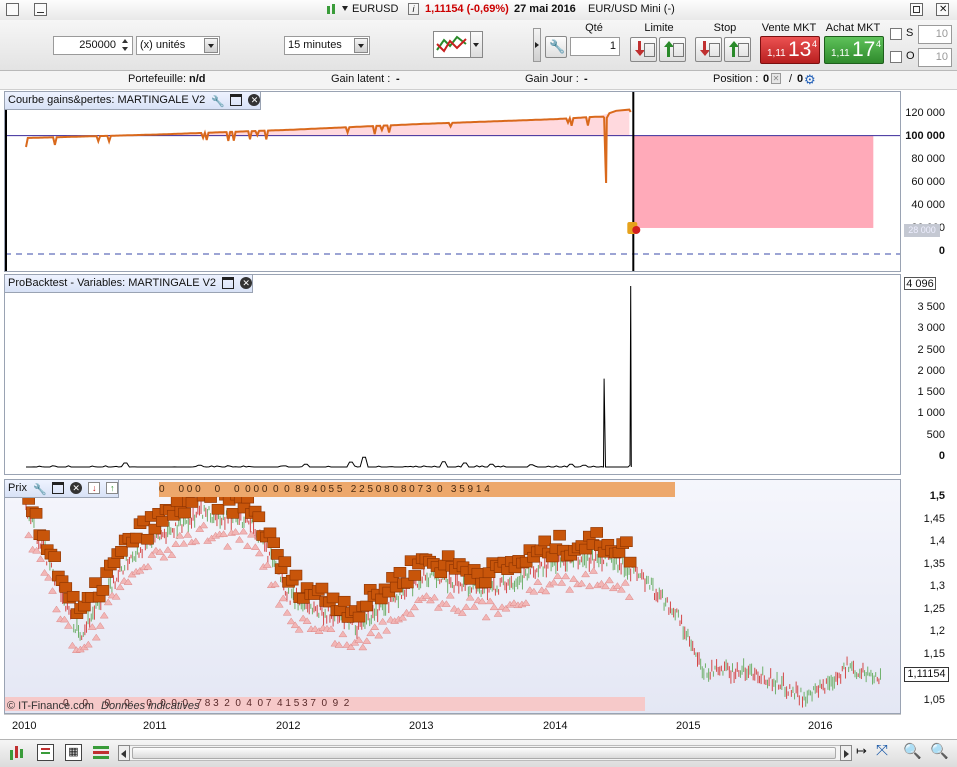 Image resolution: width=957 pixels, height=767 pixels. I want to click on time-axis: 2010 2011 2012 2013 2014 2015 2016, so click(452, 726).